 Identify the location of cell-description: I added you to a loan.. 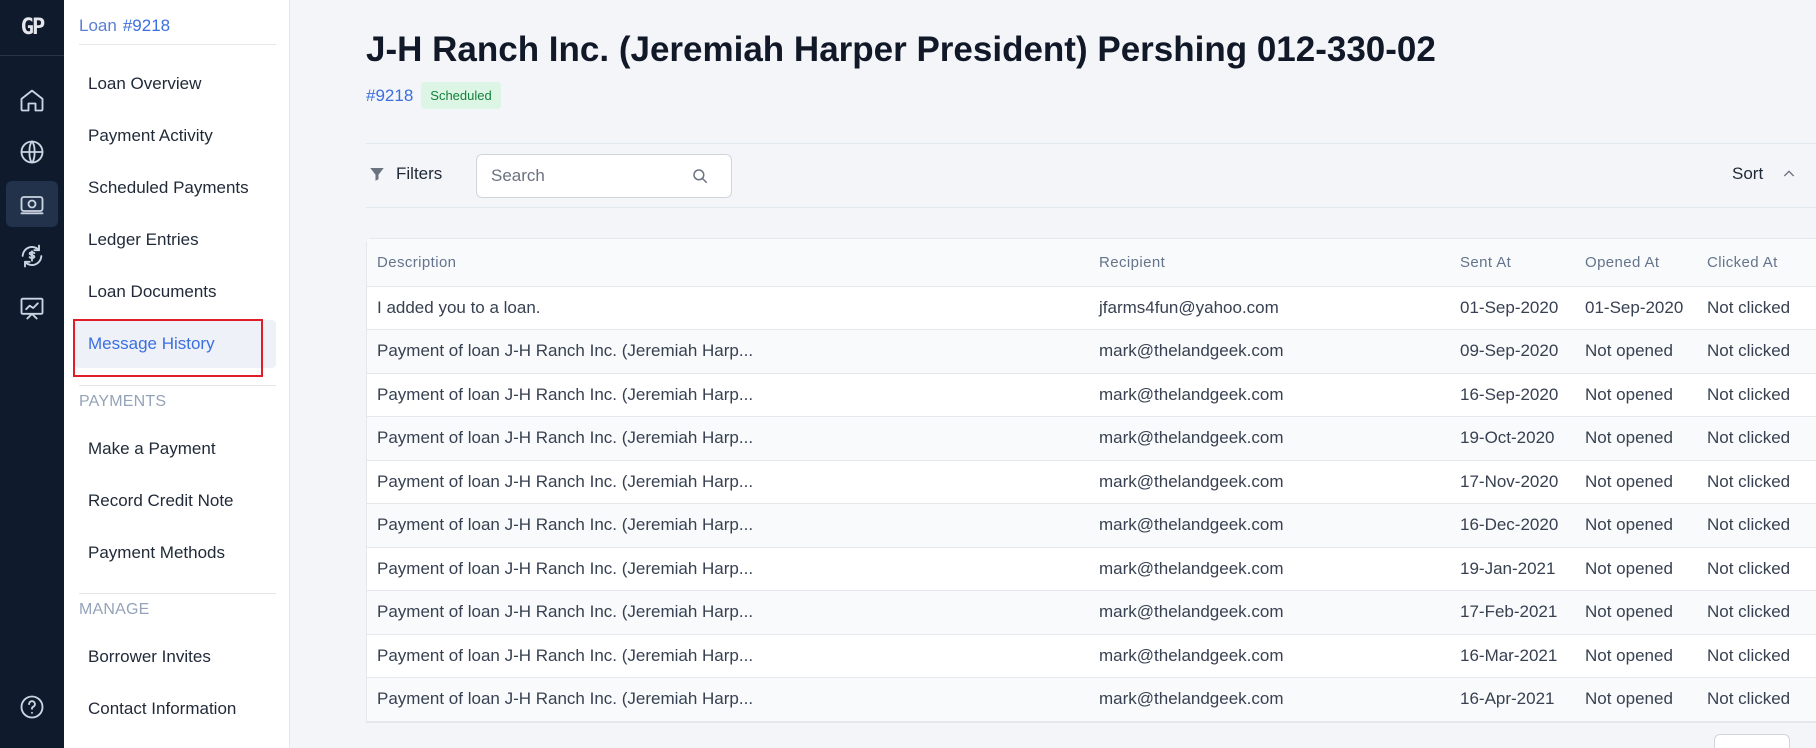
(728, 308).